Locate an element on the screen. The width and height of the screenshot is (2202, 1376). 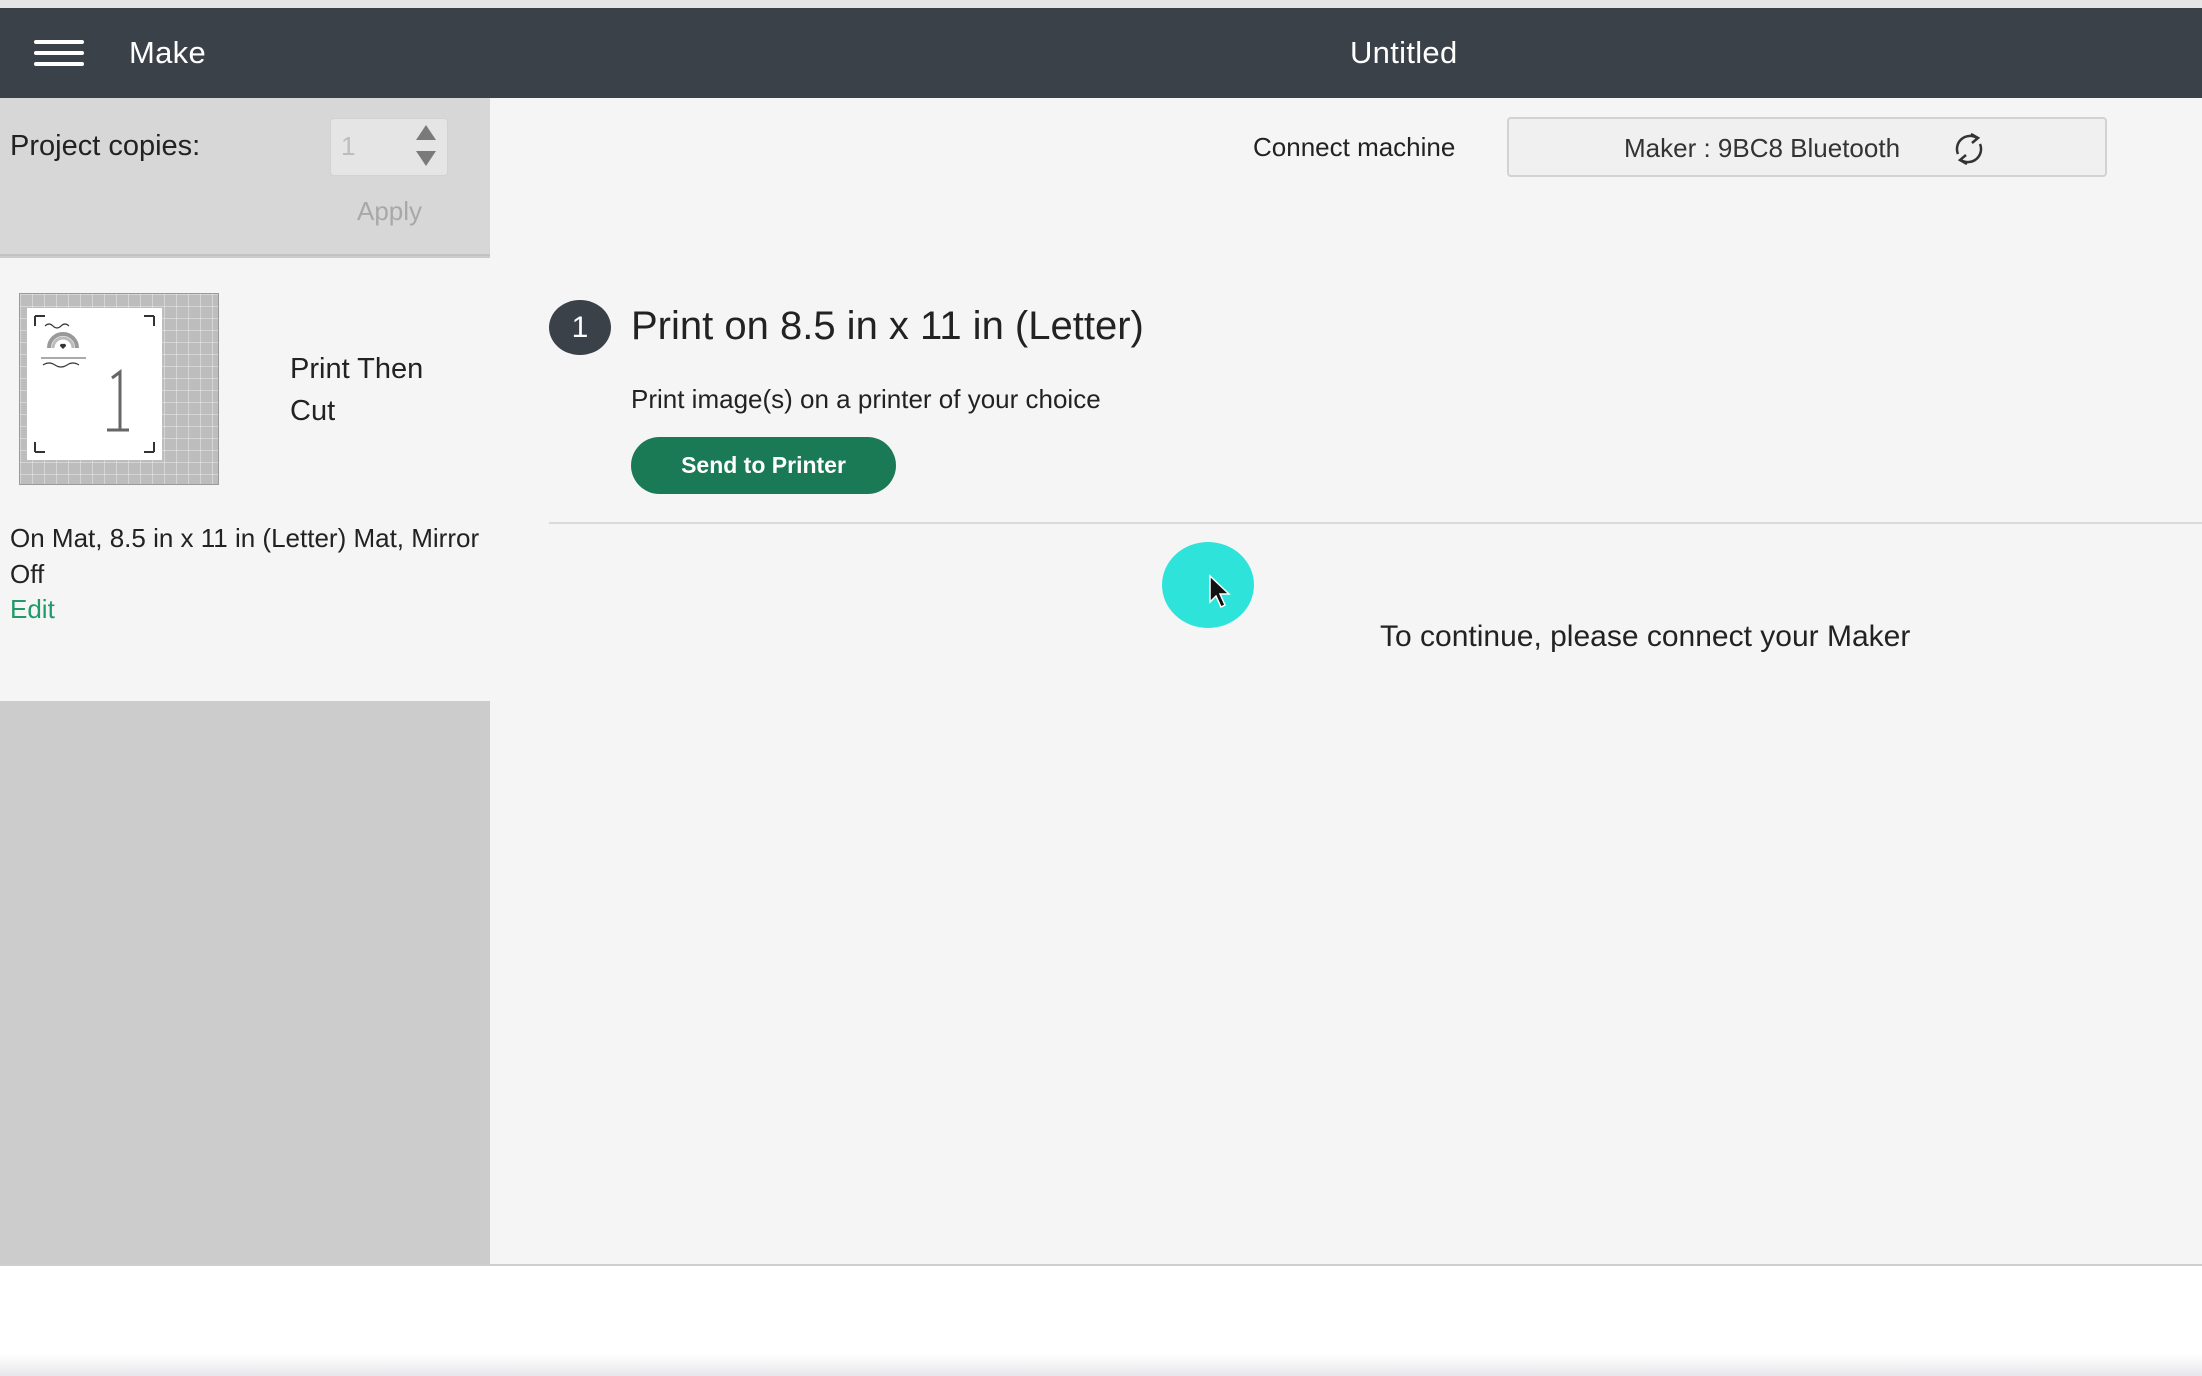
apply-button: Apply is located at coordinates (389, 211).